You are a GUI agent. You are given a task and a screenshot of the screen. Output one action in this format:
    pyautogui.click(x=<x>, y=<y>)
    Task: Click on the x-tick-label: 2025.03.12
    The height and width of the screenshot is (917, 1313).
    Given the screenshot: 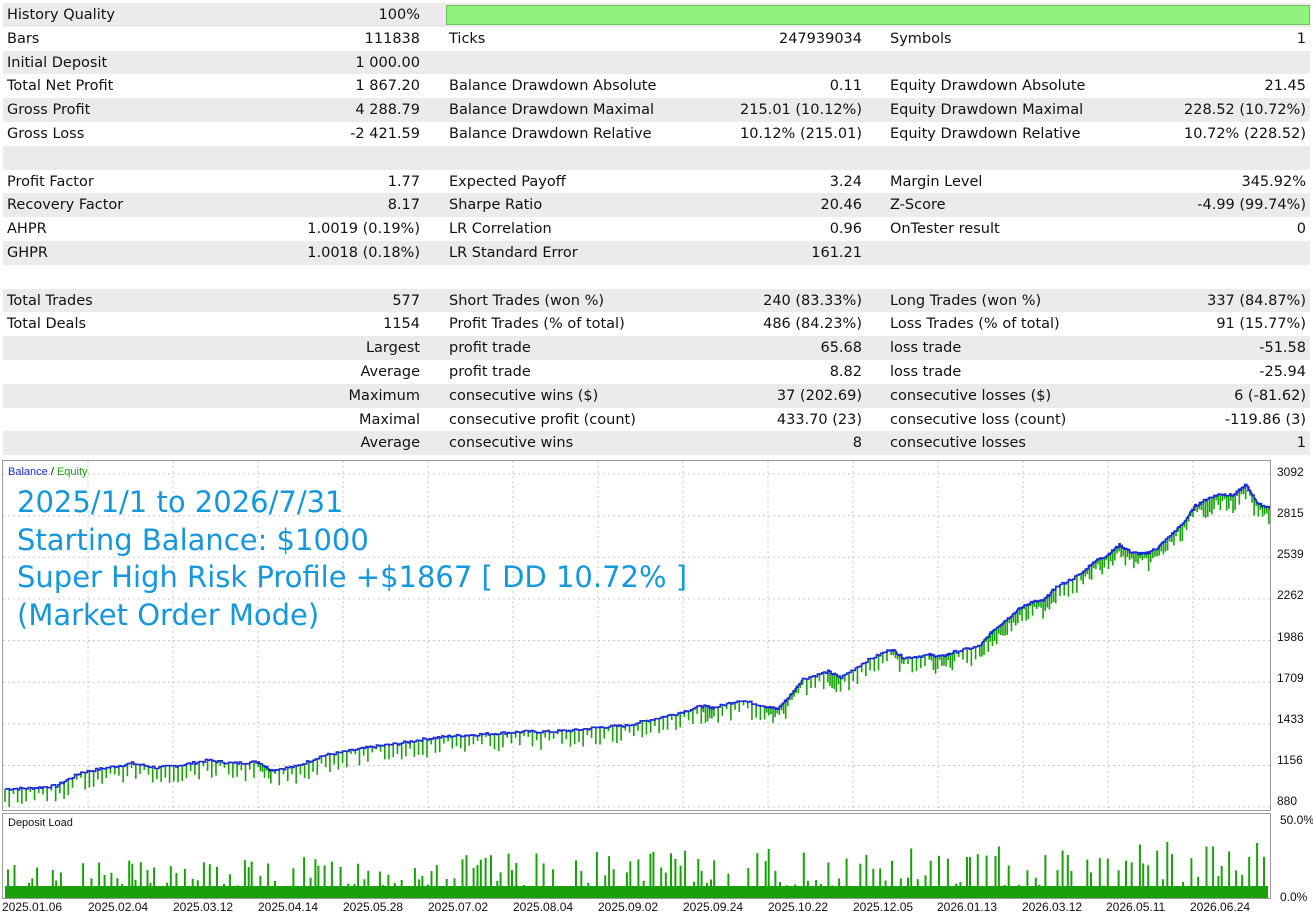 What is the action you would take?
    pyautogui.click(x=203, y=907)
    